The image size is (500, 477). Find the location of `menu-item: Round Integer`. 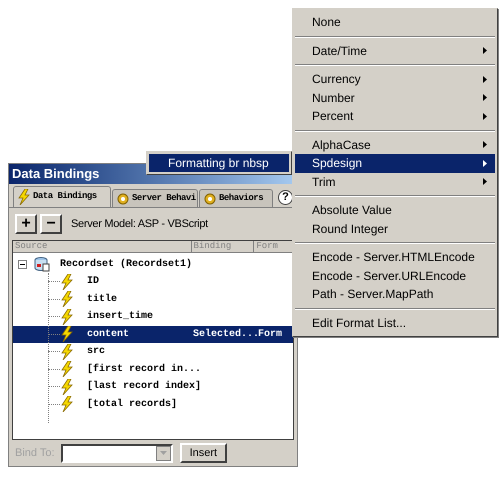

menu-item: Round Integer is located at coordinates (395, 229).